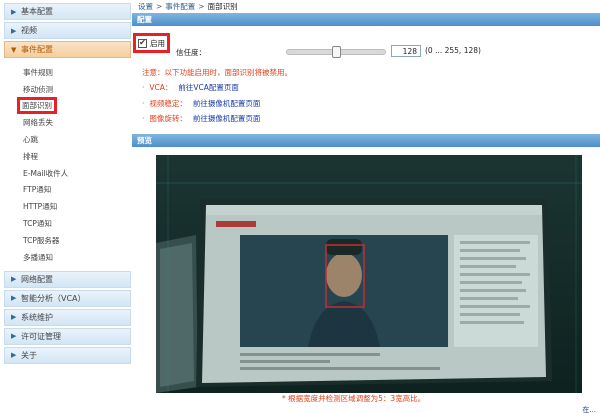 Image resolution: width=600 pixels, height=413 pixels. Describe the element at coordinates (67, 49) in the screenshot. I see `sidebar-group-event: ▼ 事件配置` at that location.